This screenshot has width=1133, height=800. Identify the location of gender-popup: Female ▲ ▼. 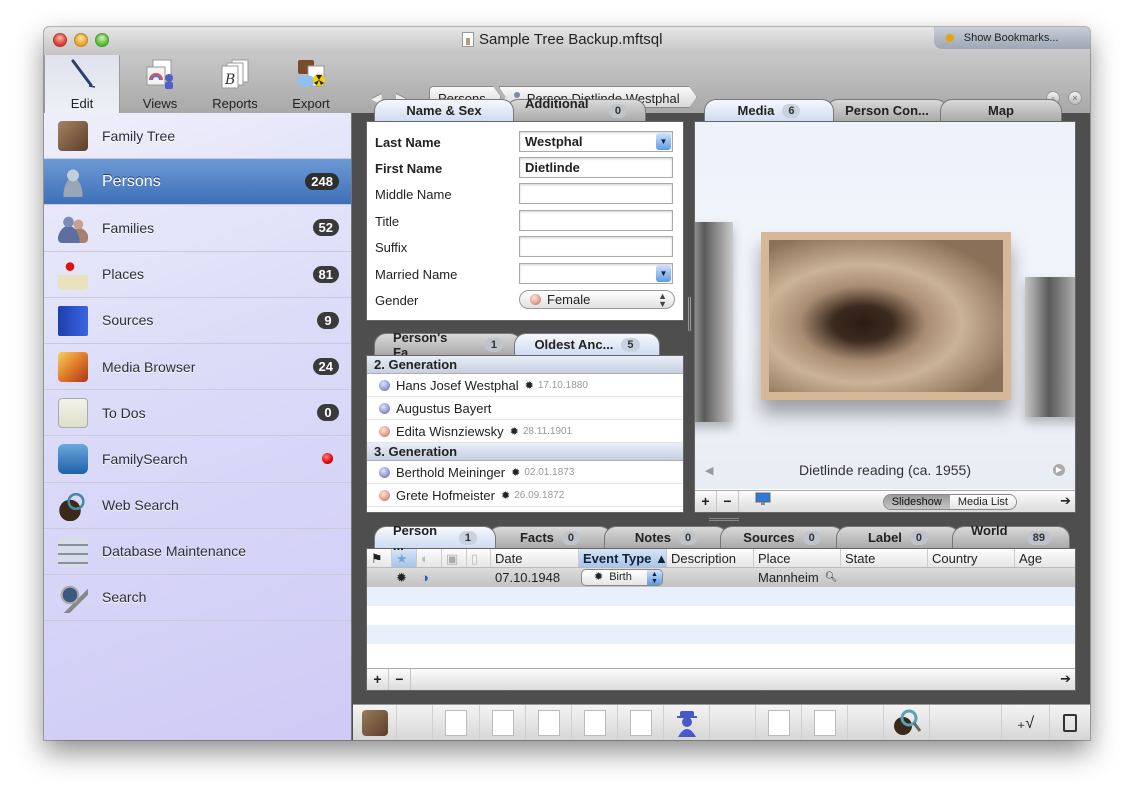
(597, 299).